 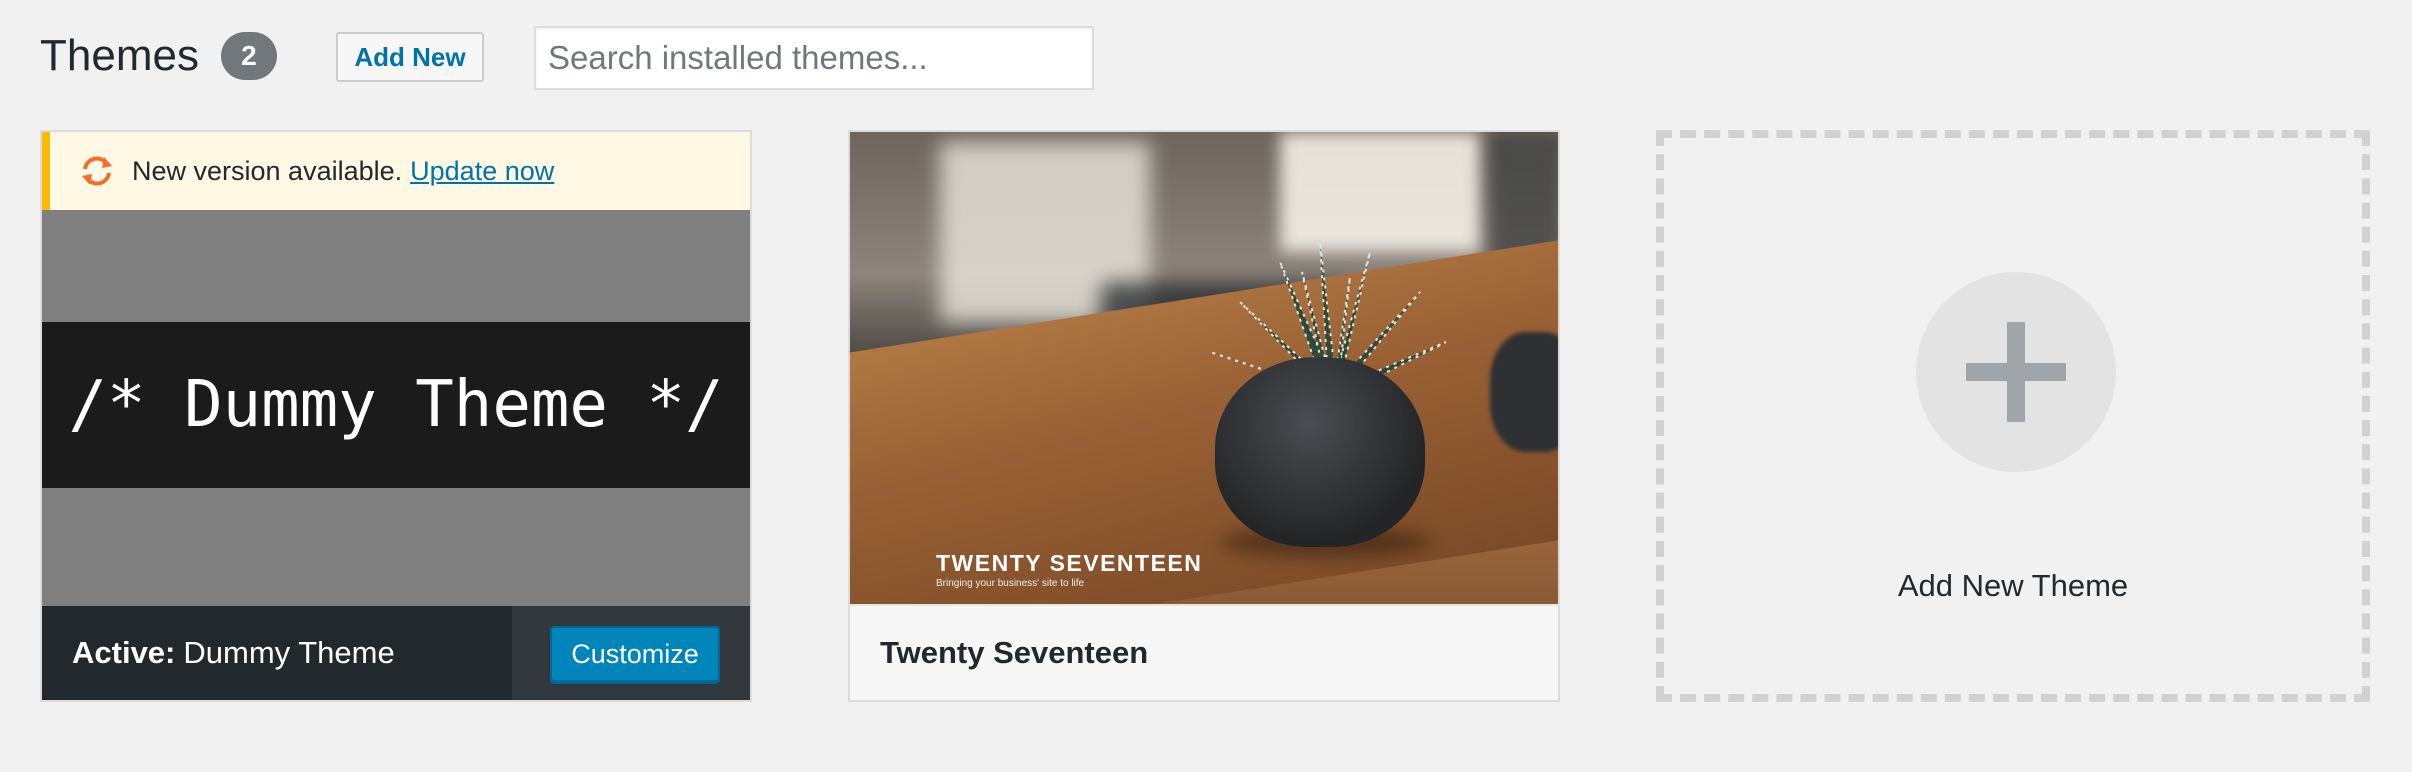 I want to click on update-arrows-icon, so click(x=97, y=171).